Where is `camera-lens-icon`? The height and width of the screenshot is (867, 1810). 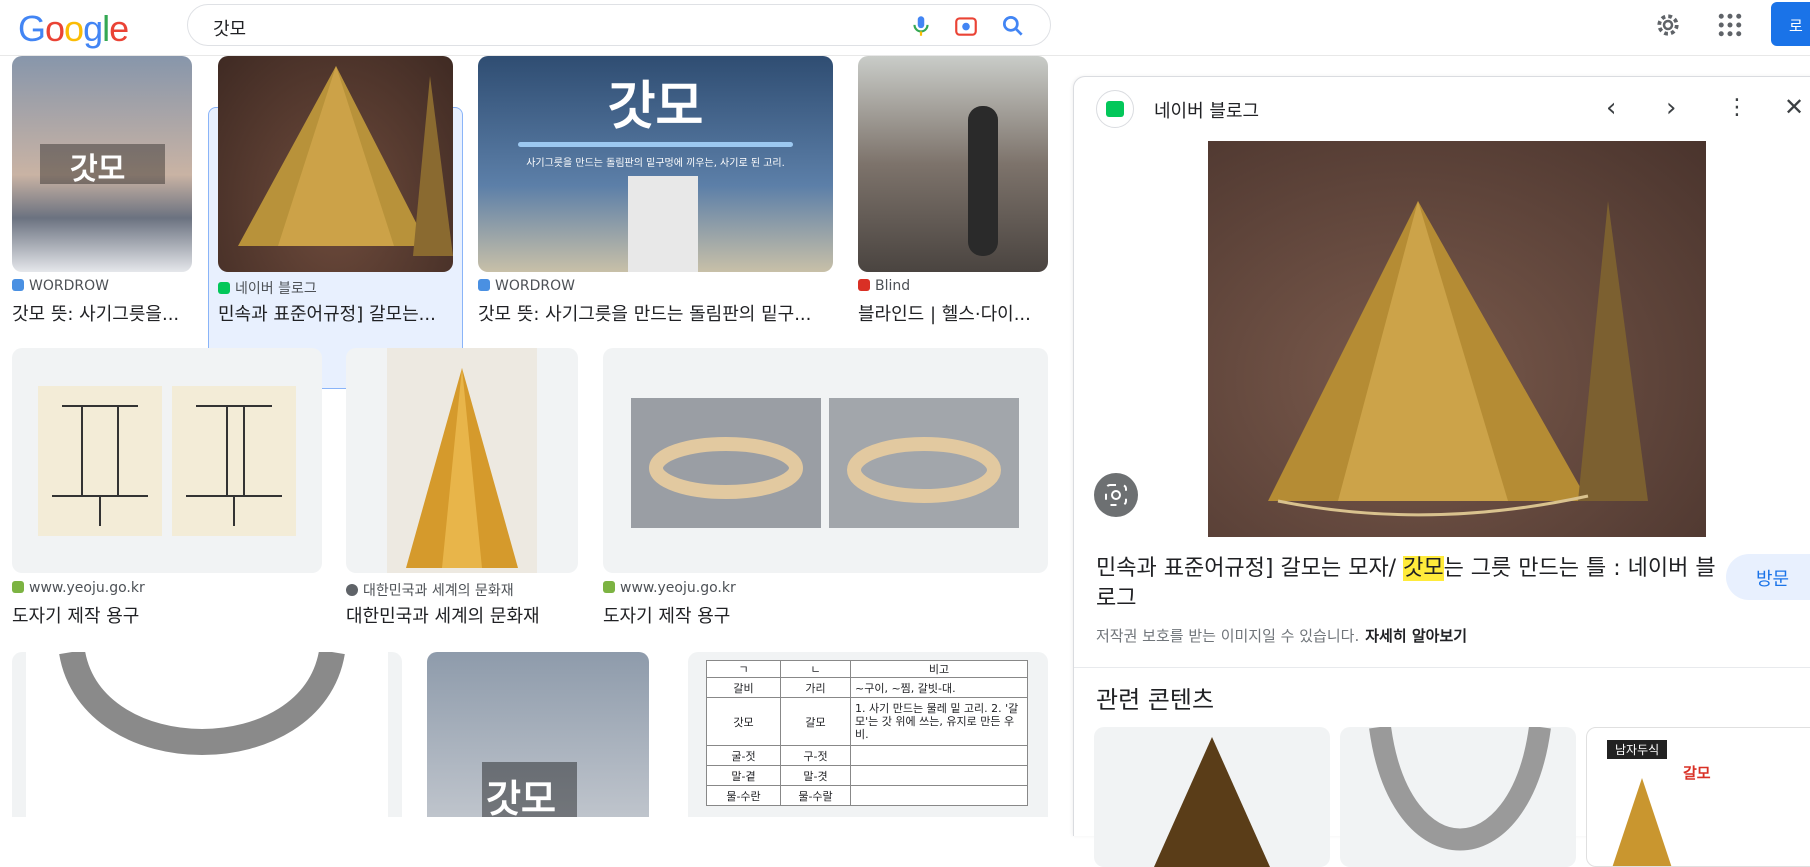 camera-lens-icon is located at coordinates (966, 26).